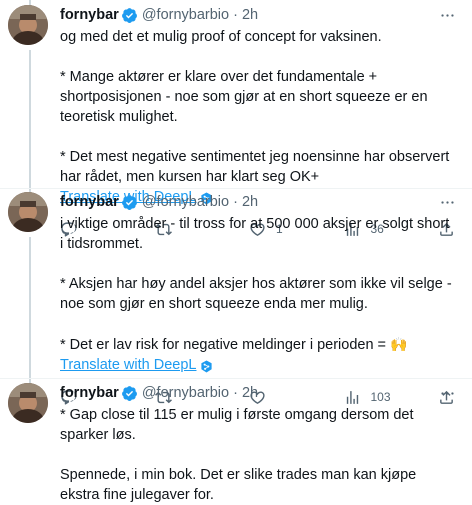 This screenshot has width=472, height=505. What do you see at coordinates (399, 344) in the screenshot?
I see `raising-hands-emoji: 🙌` at bounding box center [399, 344].